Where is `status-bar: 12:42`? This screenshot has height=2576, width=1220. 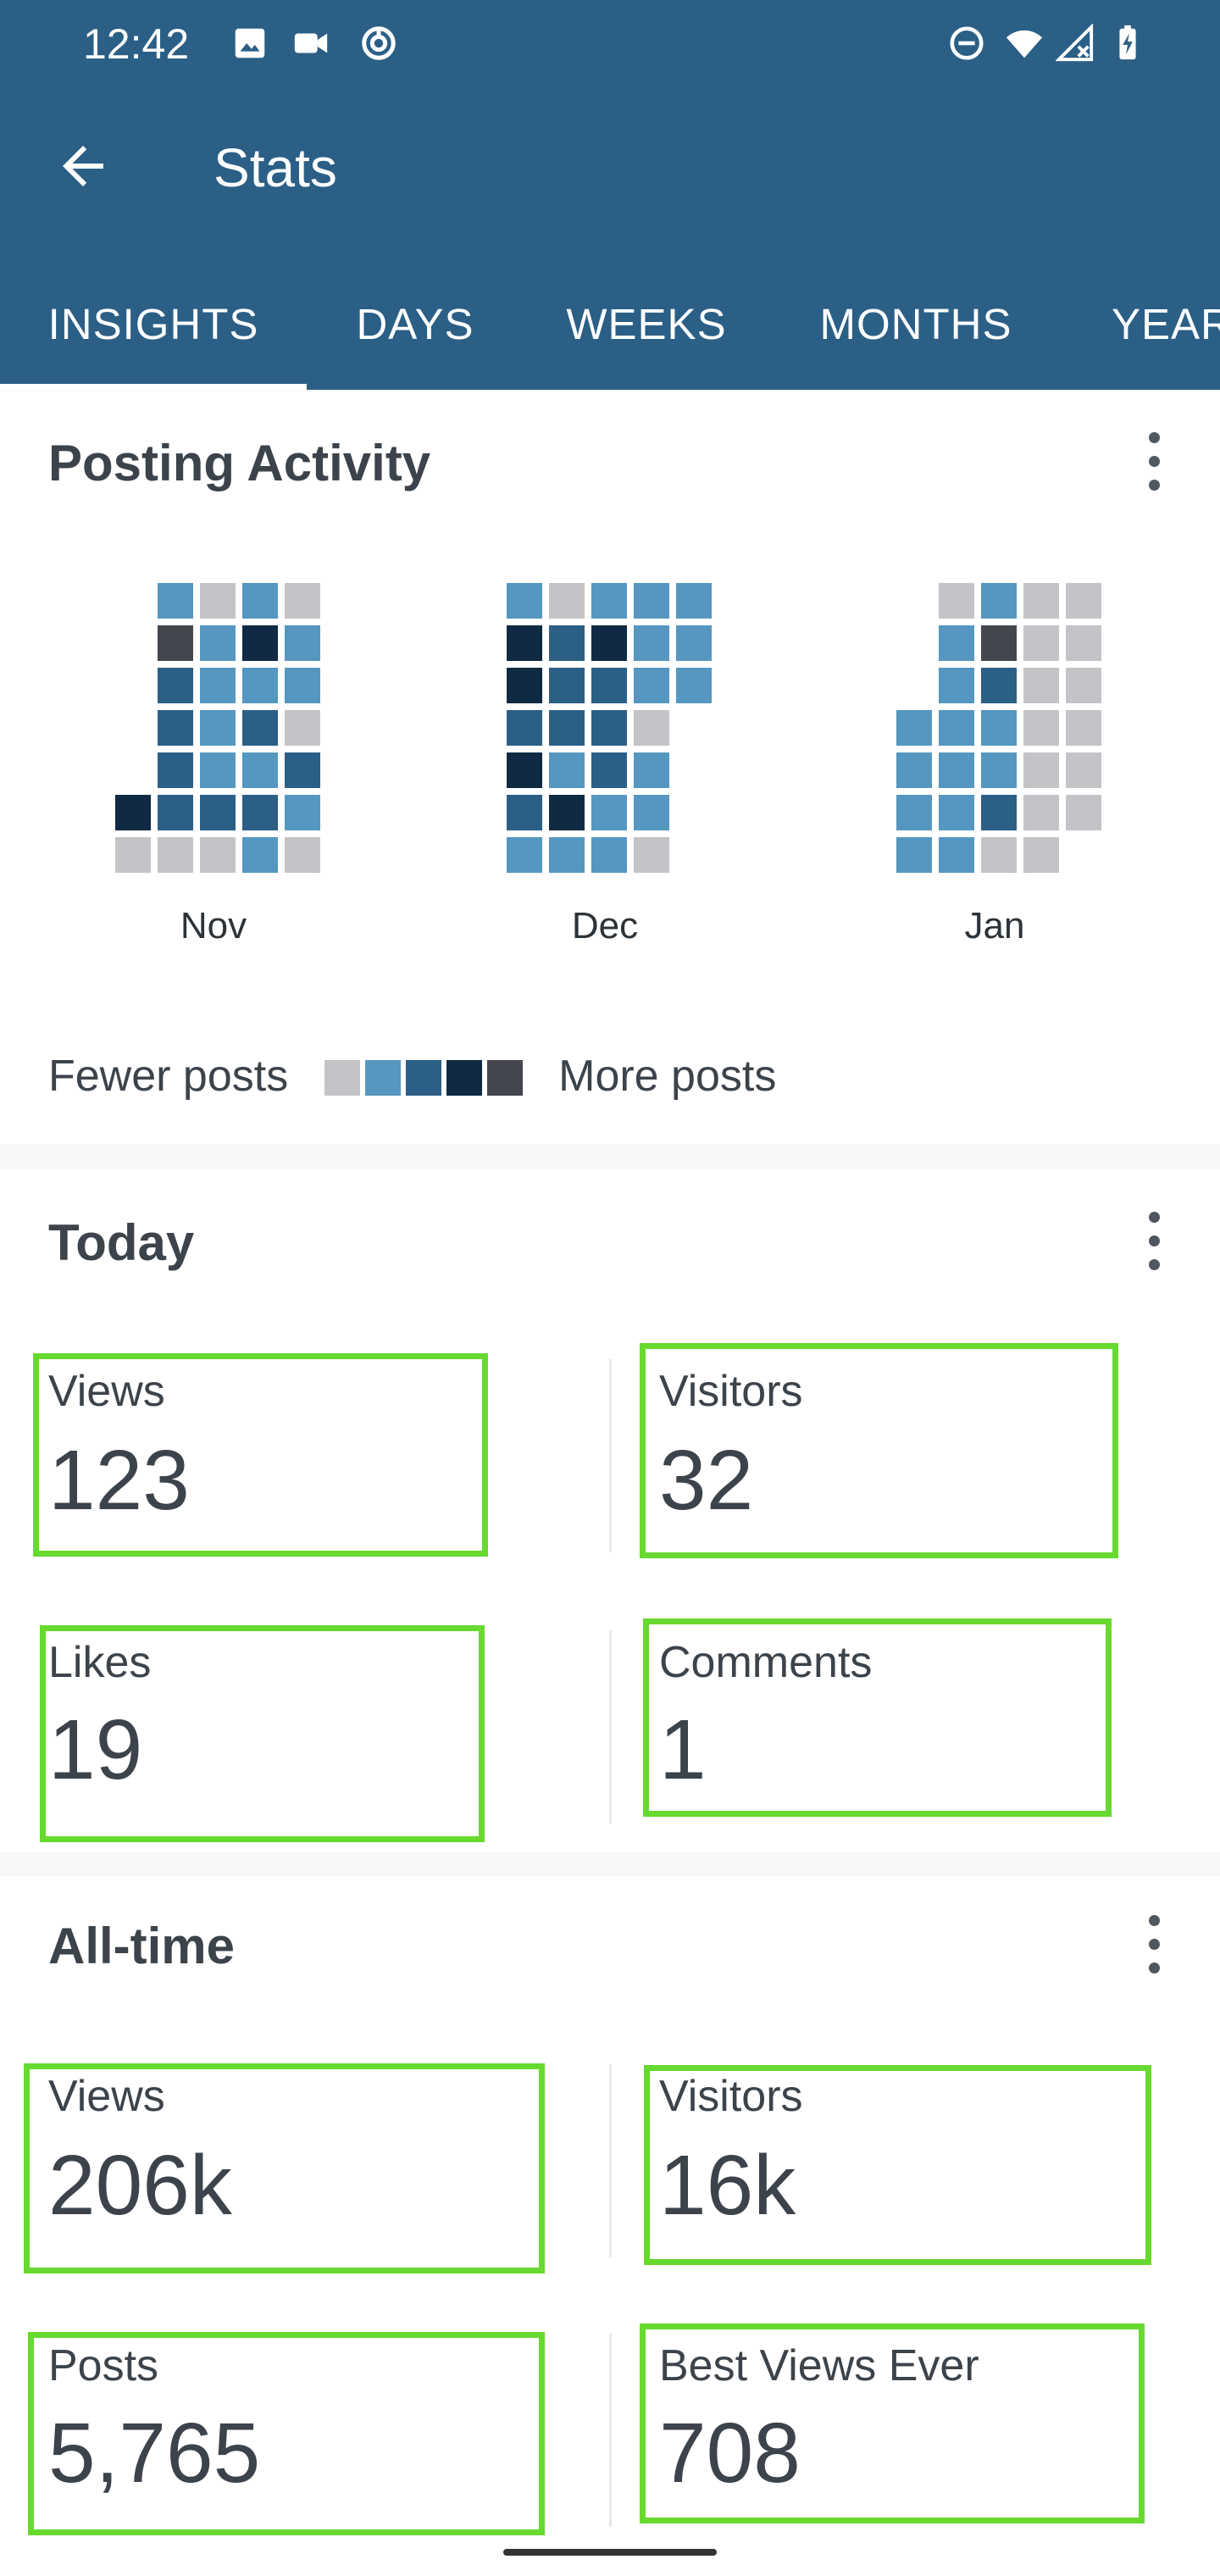 status-bar: 12:42 is located at coordinates (610, 44).